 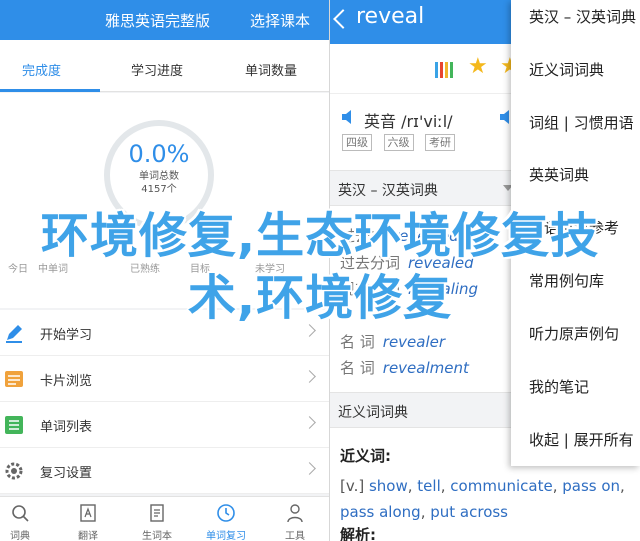 I want to click on nav-translate: 翻译, so click(x=88, y=519).